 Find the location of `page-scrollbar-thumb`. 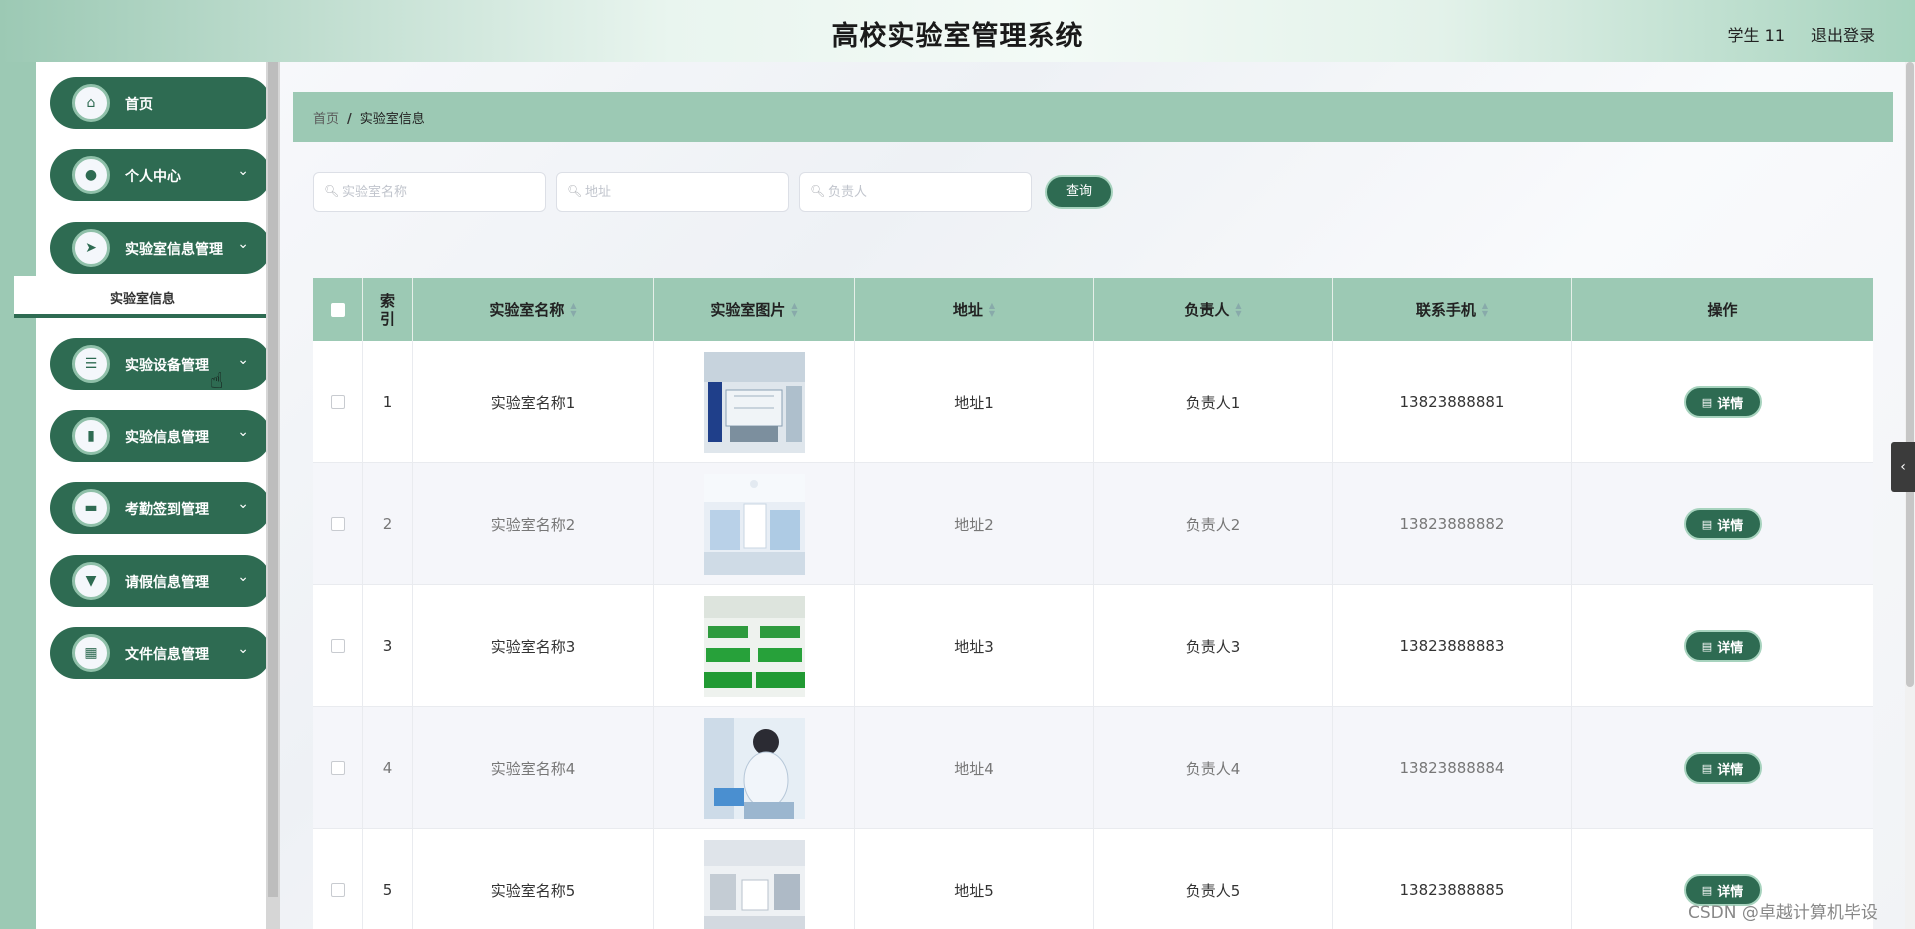

page-scrollbar-thumb is located at coordinates (1910, 374).